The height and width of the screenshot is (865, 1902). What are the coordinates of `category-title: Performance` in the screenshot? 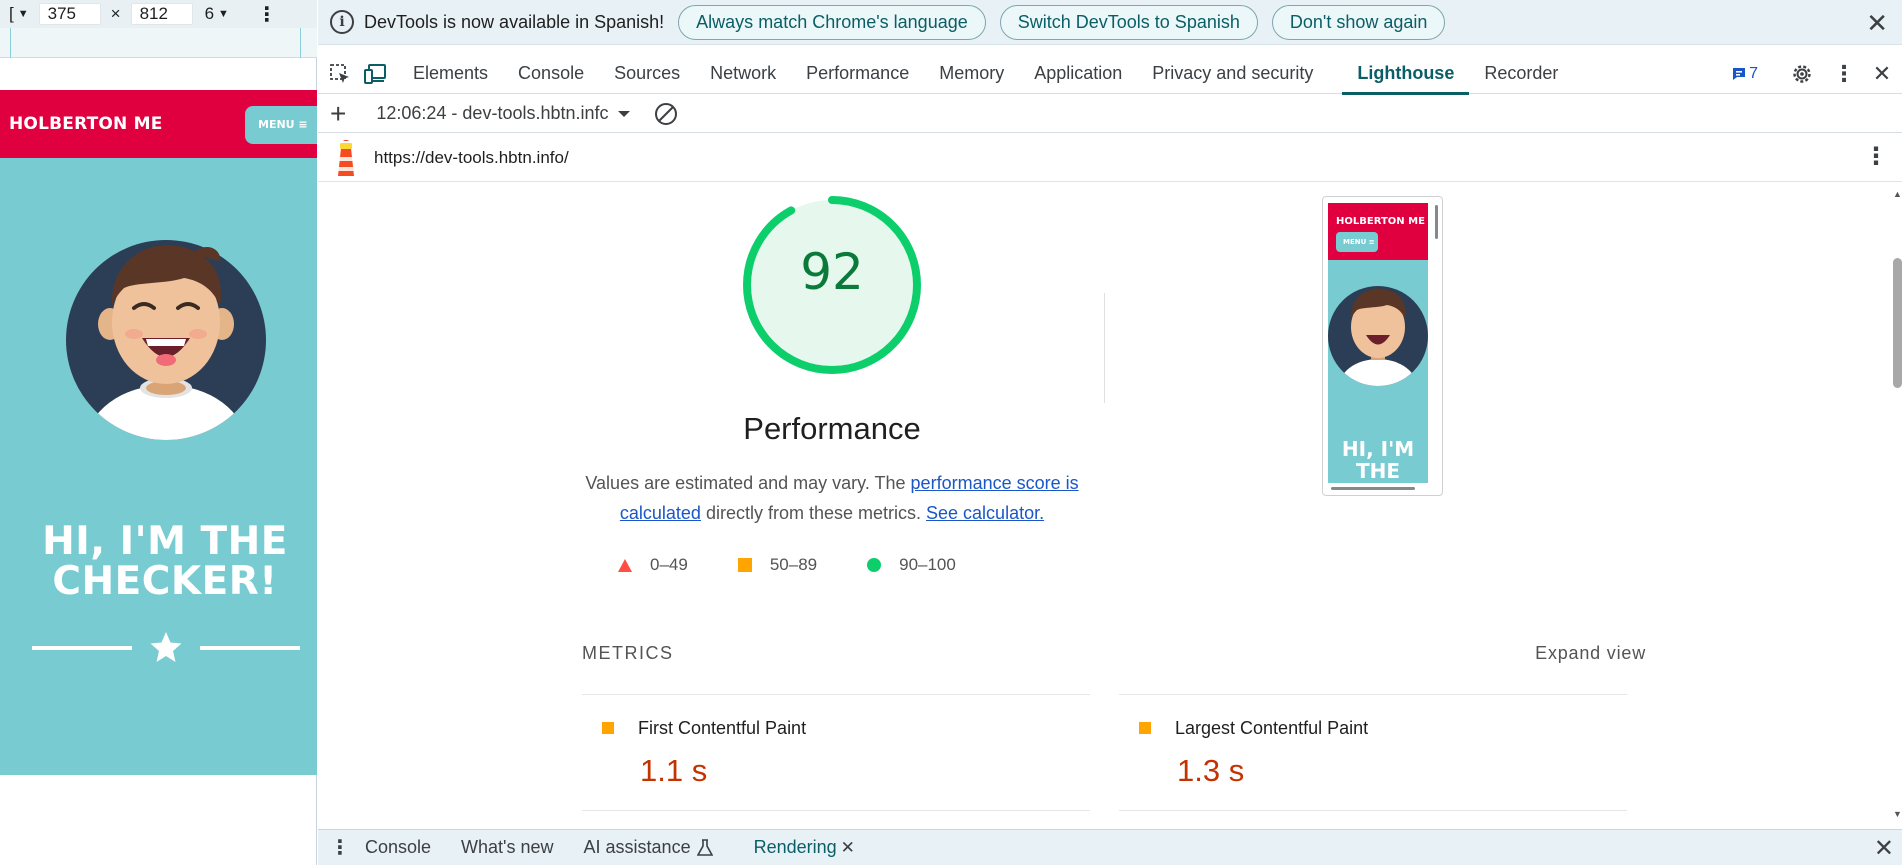 It's located at (832, 428).